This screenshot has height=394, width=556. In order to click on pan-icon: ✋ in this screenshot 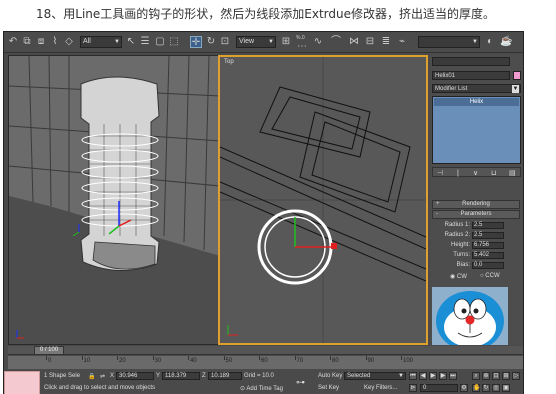, I will do `click(476, 388)`.